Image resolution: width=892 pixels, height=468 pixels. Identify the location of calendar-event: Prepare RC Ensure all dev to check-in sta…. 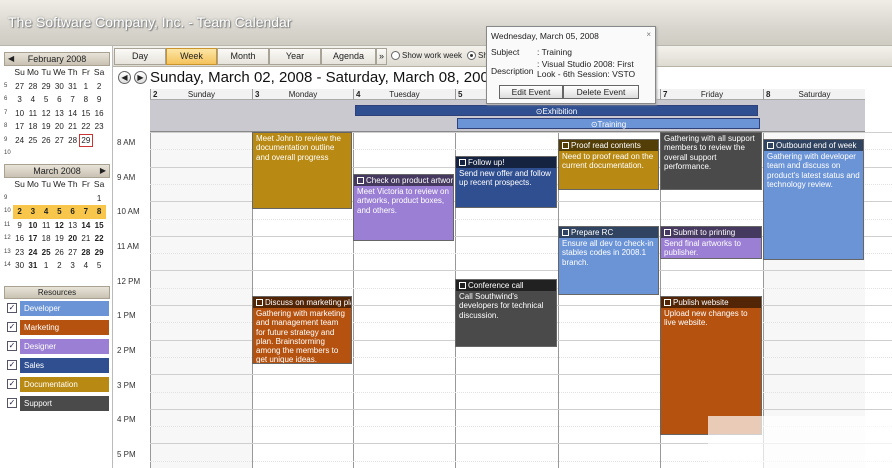
(608, 260).